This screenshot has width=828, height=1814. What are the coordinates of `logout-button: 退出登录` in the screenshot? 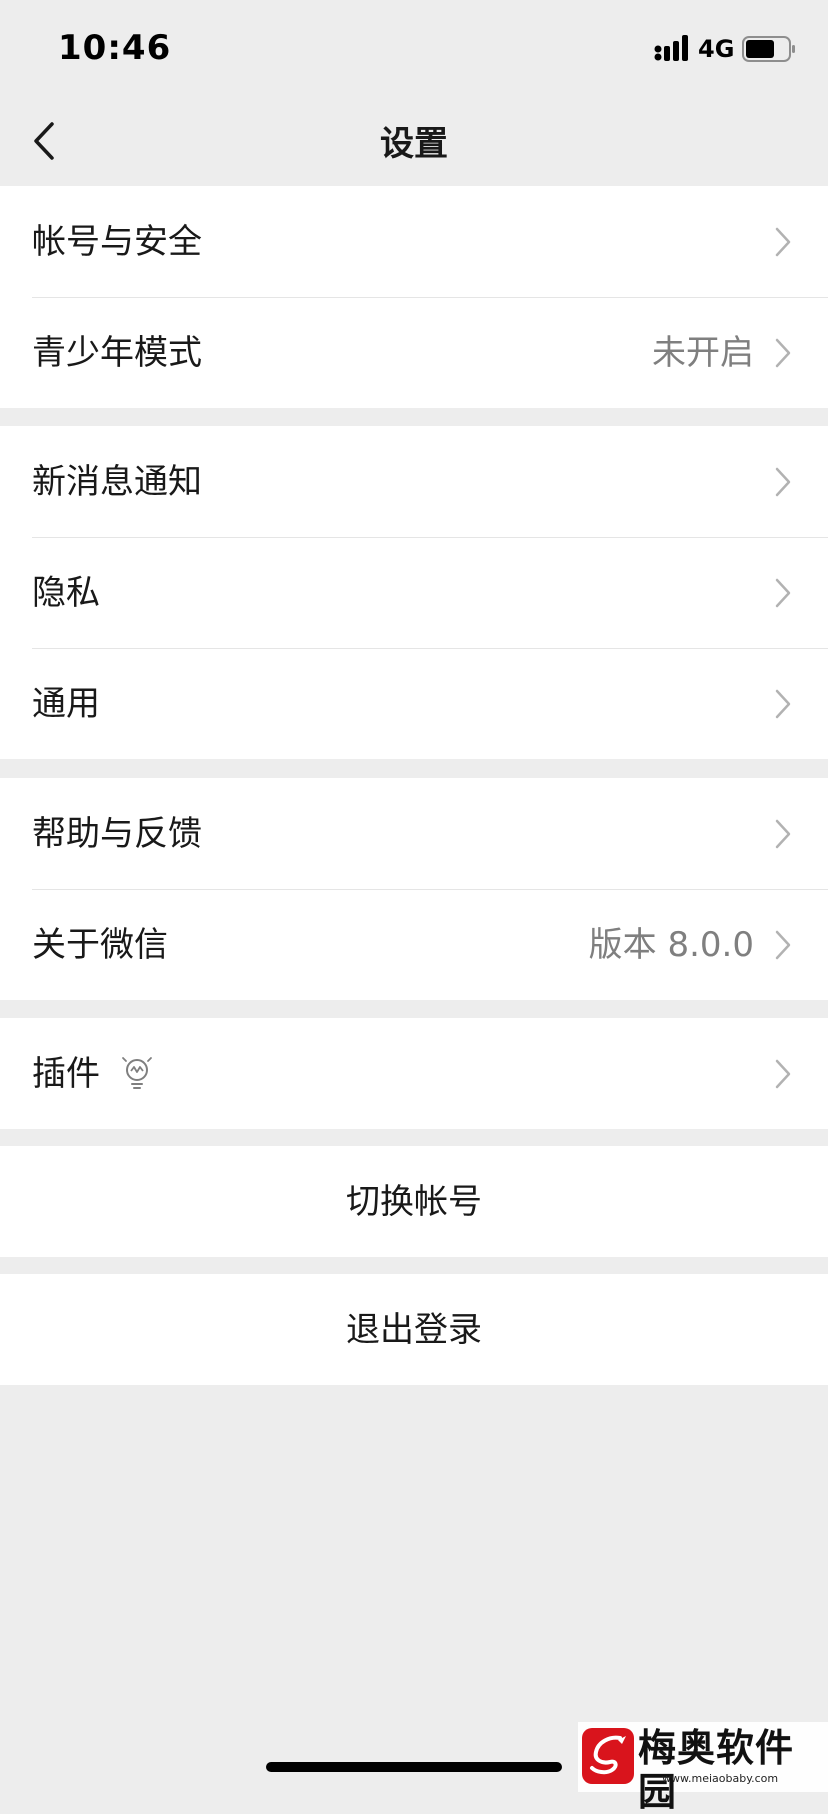 It's located at (414, 1329).